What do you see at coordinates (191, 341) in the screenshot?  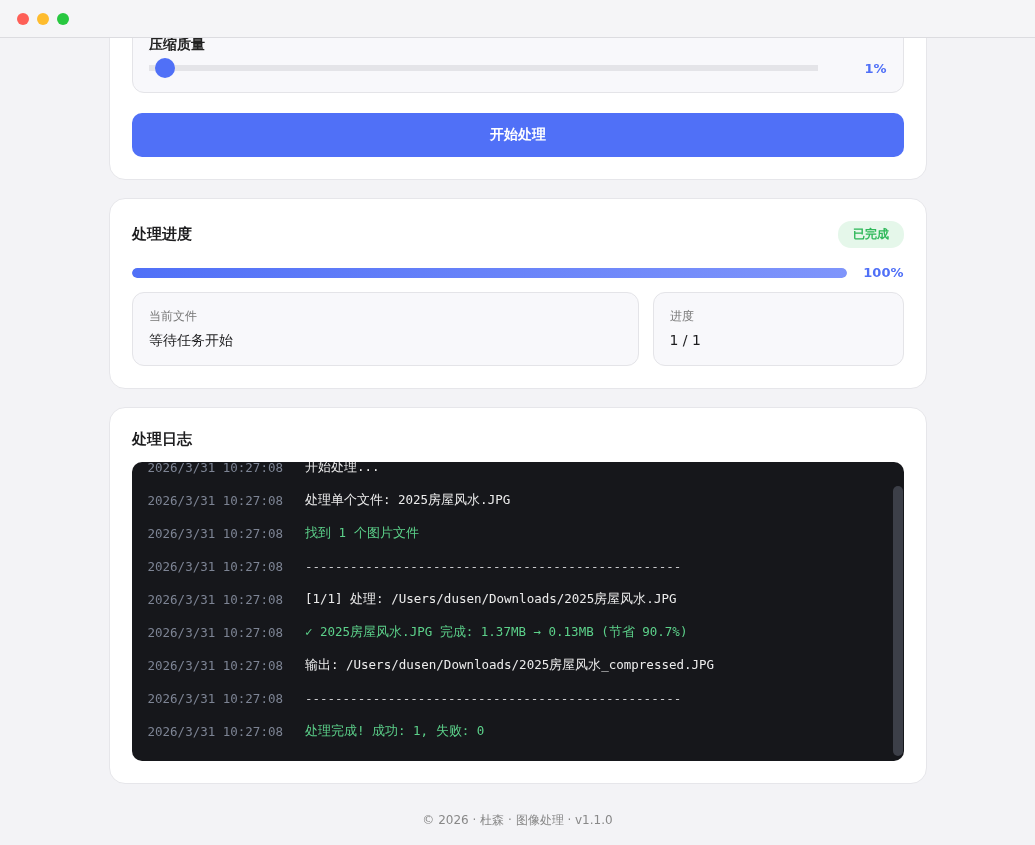 I see `stat-value: 等待任务开始` at bounding box center [191, 341].